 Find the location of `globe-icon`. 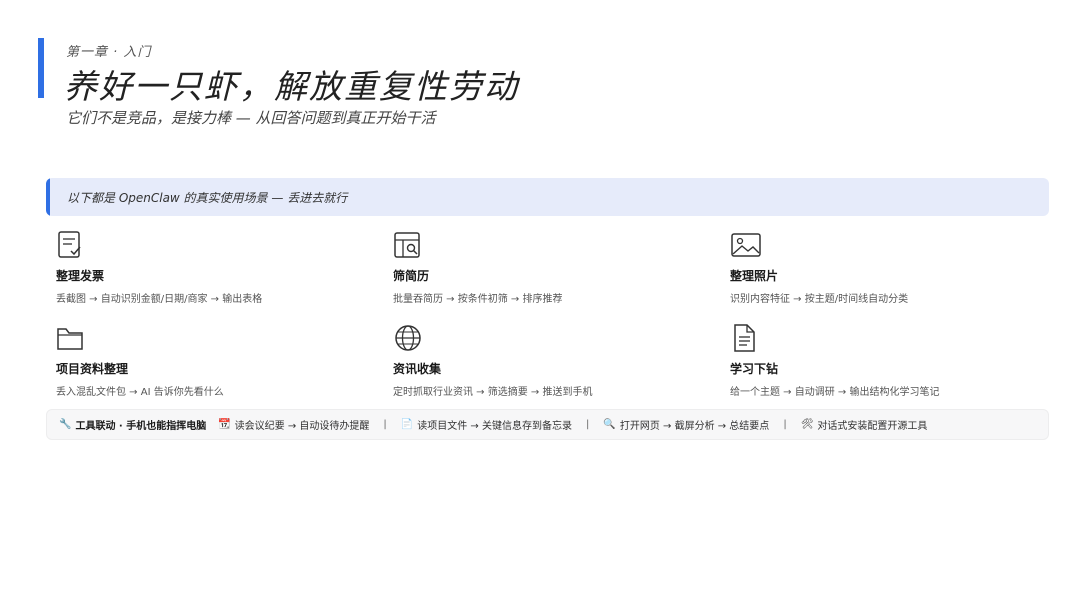

globe-icon is located at coordinates (408, 338).